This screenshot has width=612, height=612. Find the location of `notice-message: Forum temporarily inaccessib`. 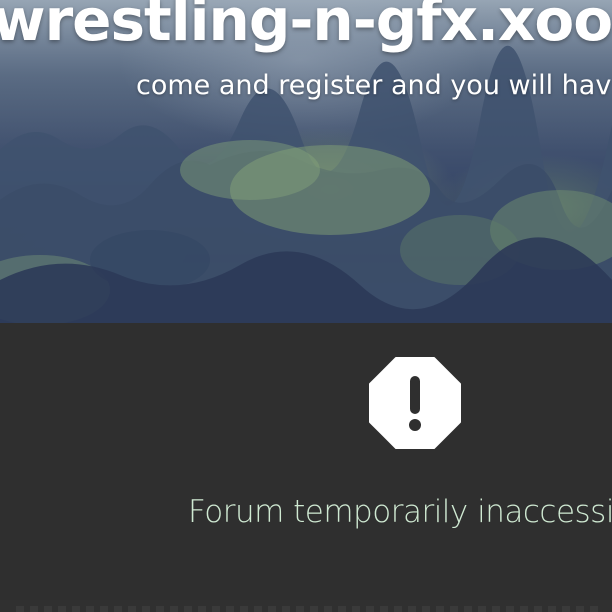

notice-message: Forum temporarily inaccessib is located at coordinates (400, 512).